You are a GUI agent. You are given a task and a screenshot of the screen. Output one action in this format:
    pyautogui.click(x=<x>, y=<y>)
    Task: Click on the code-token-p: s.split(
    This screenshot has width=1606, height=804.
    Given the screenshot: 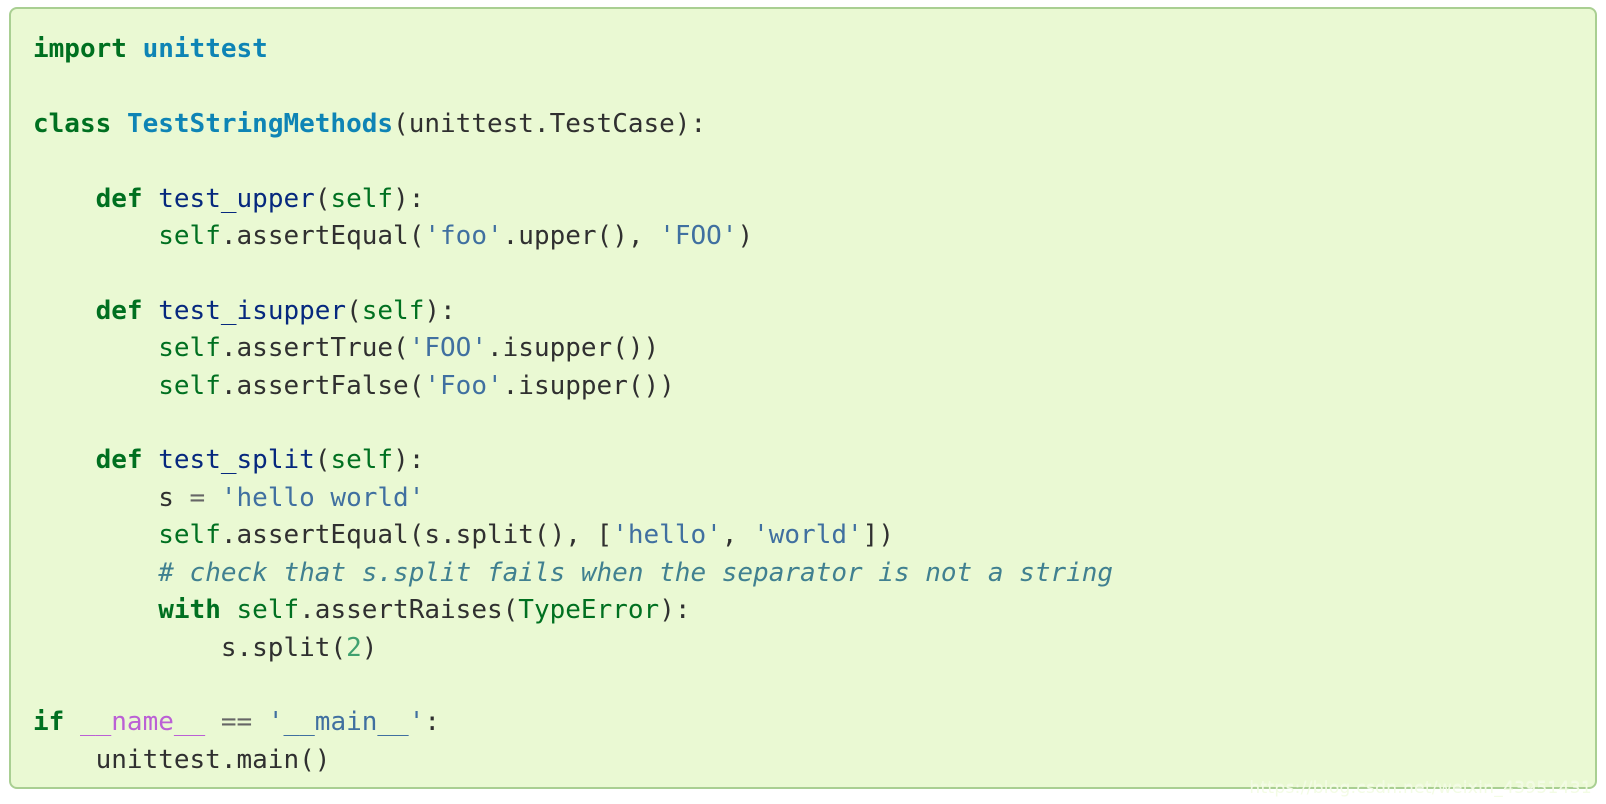 What is the action you would take?
    pyautogui.click(x=190, y=647)
    